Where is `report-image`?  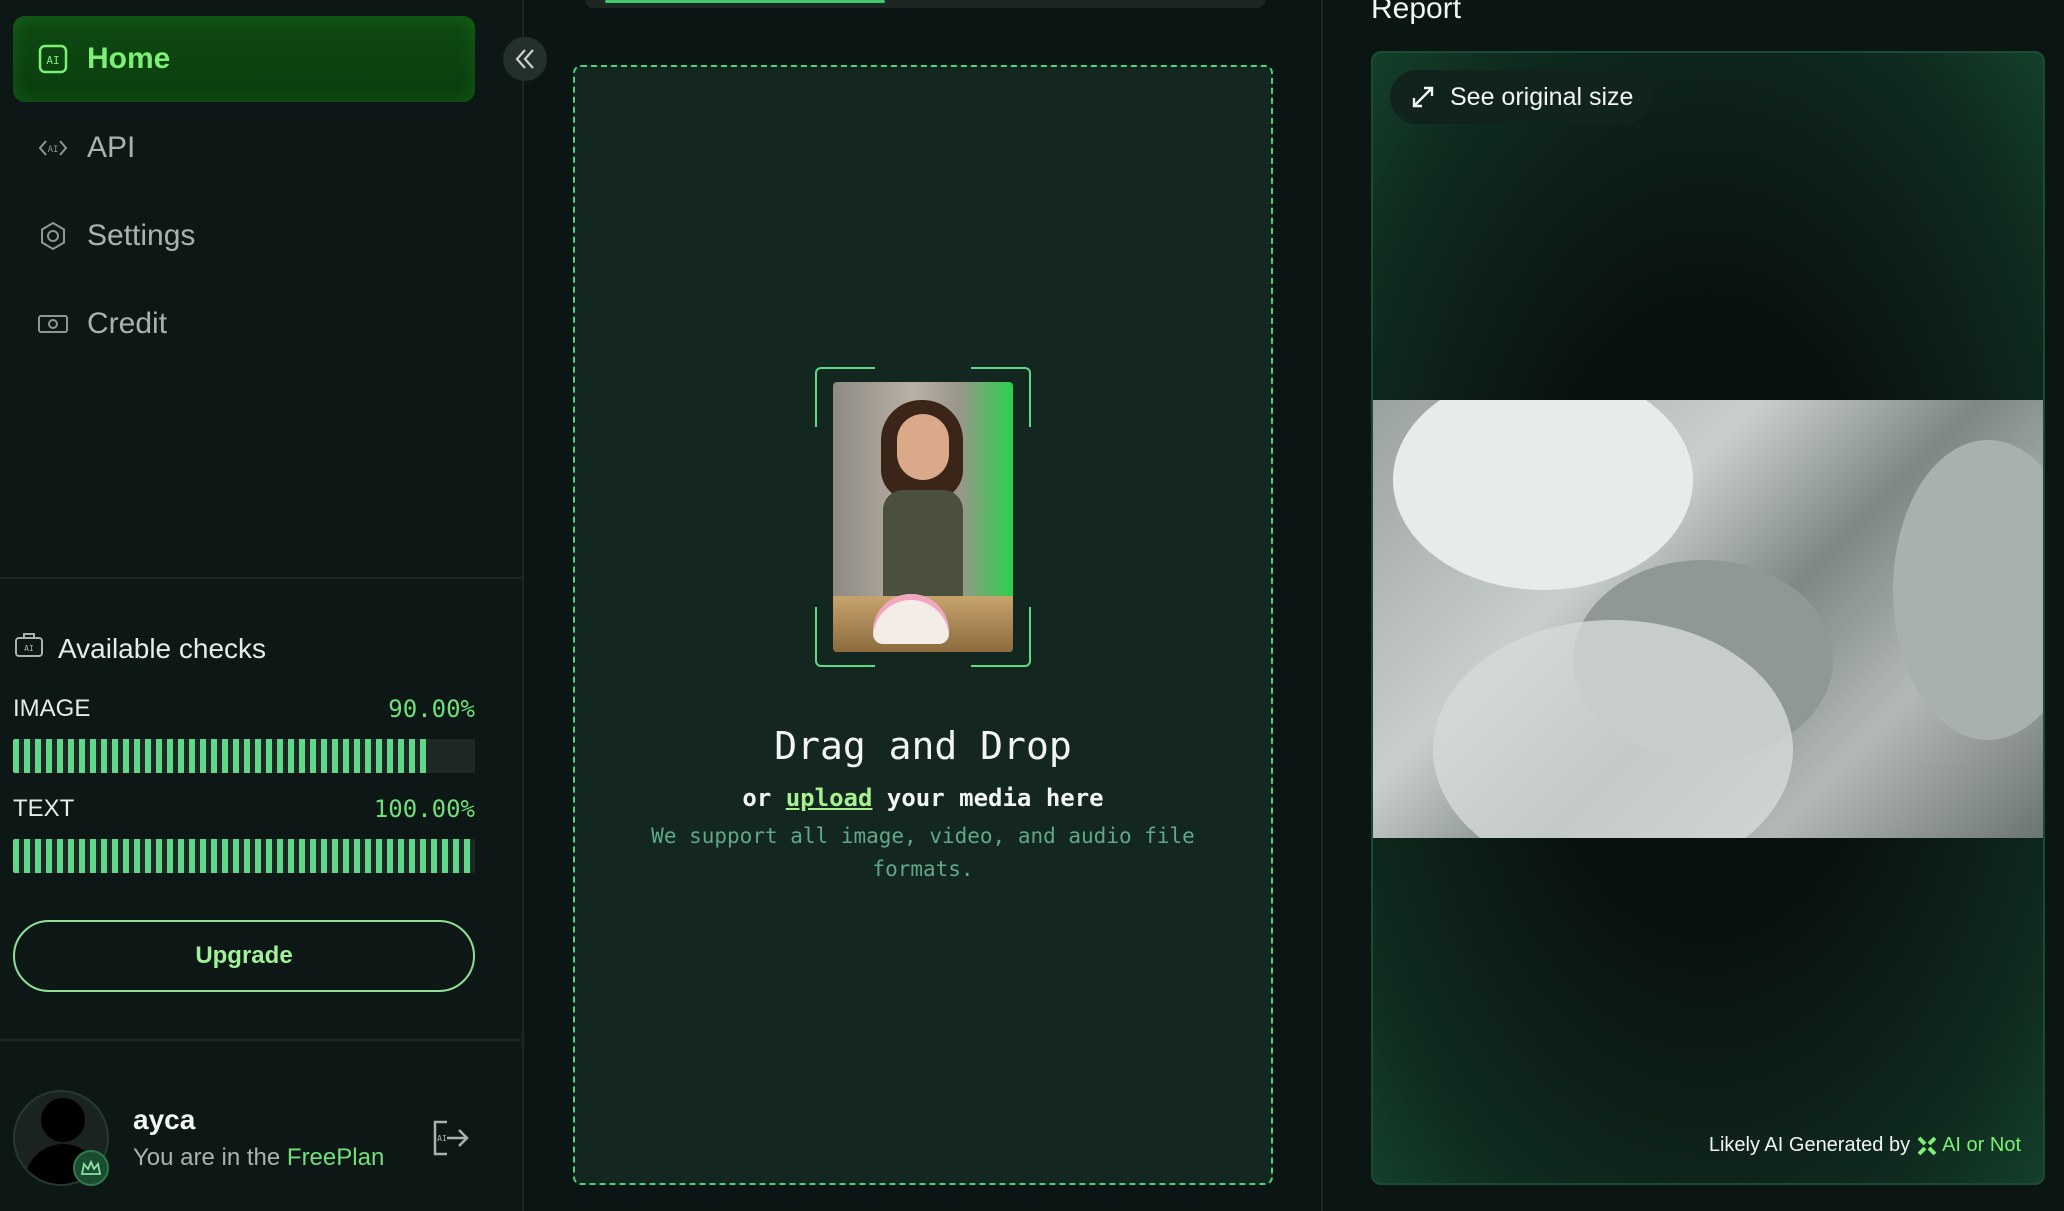 report-image is located at coordinates (1708, 619).